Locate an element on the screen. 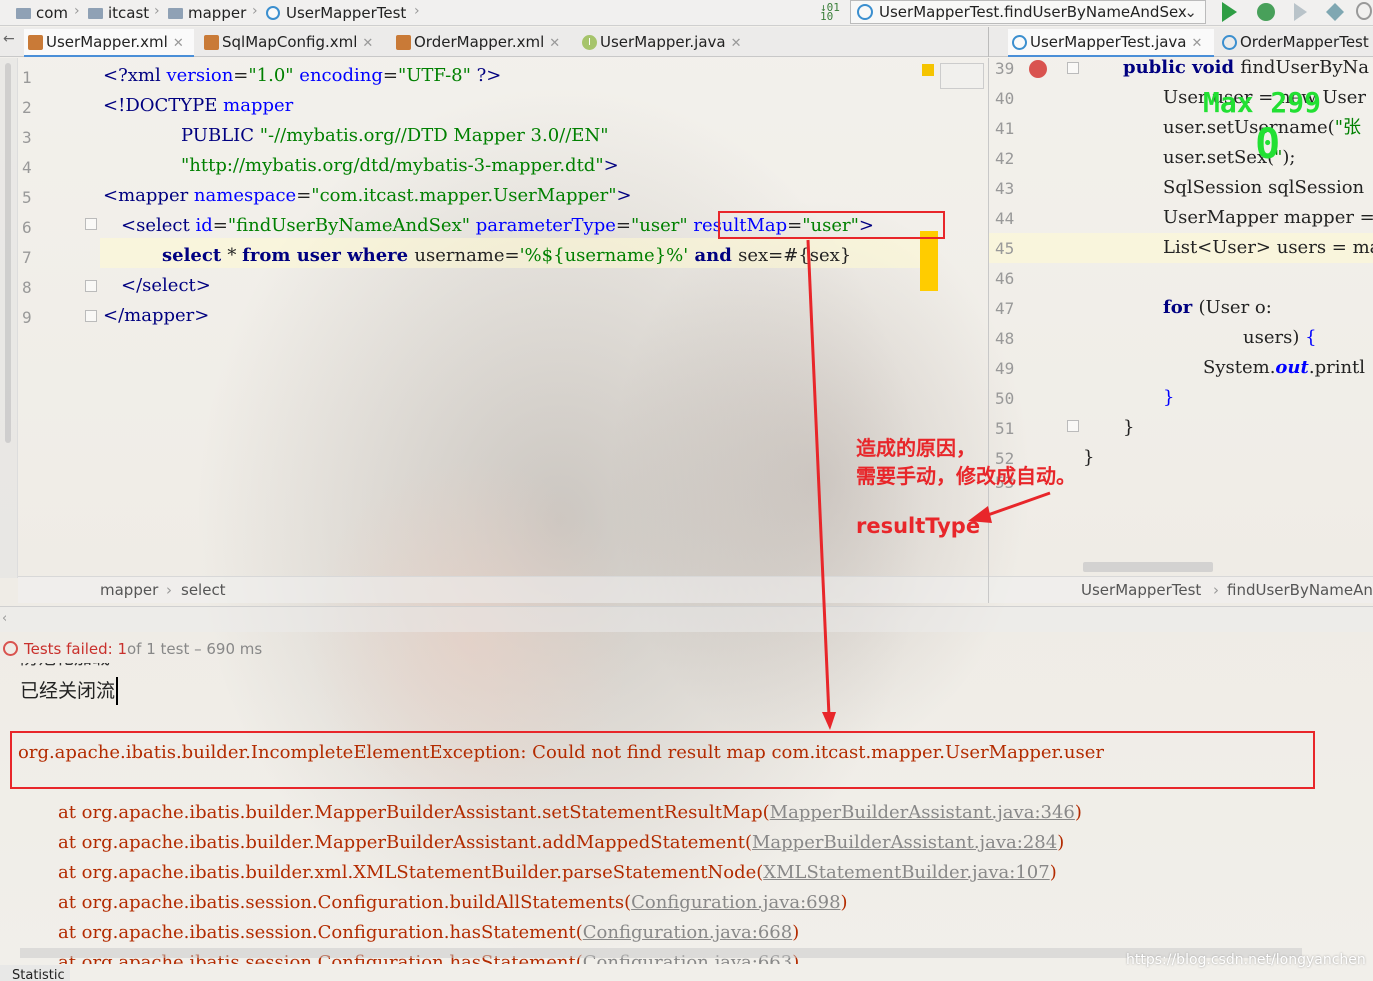 This screenshot has height=981, width=1373. annotation-fix: resultType is located at coordinates (918, 526).